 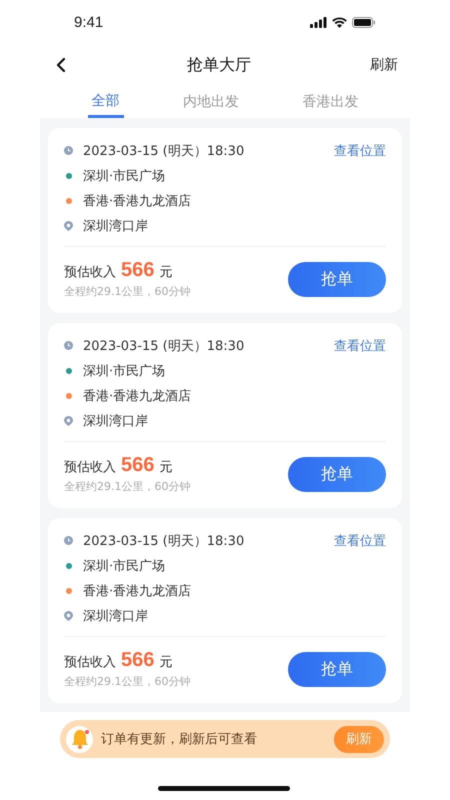 What do you see at coordinates (61, 65) in the screenshot?
I see `back-button` at bounding box center [61, 65].